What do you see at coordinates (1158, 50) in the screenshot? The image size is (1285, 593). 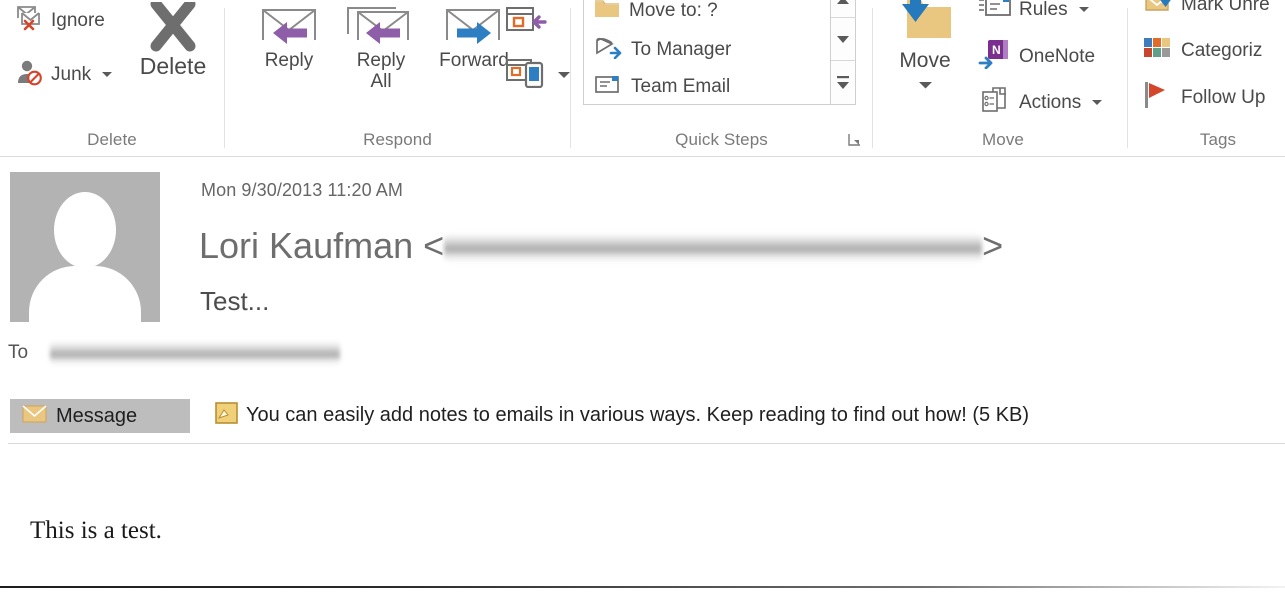 I see `categorize-icon` at bounding box center [1158, 50].